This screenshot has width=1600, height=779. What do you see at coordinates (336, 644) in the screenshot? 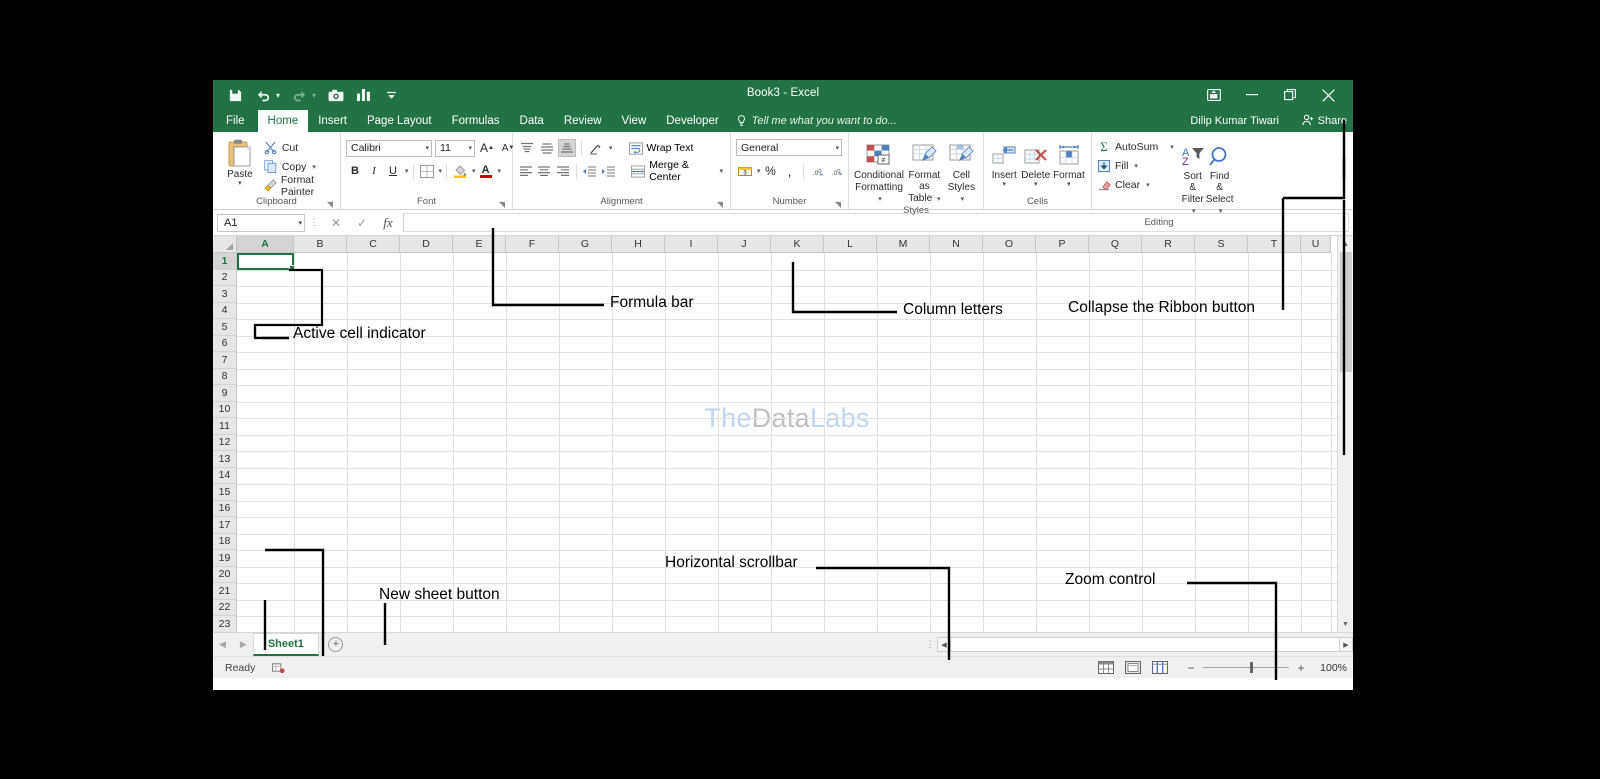
I see `new-sheet-button: +` at bounding box center [336, 644].